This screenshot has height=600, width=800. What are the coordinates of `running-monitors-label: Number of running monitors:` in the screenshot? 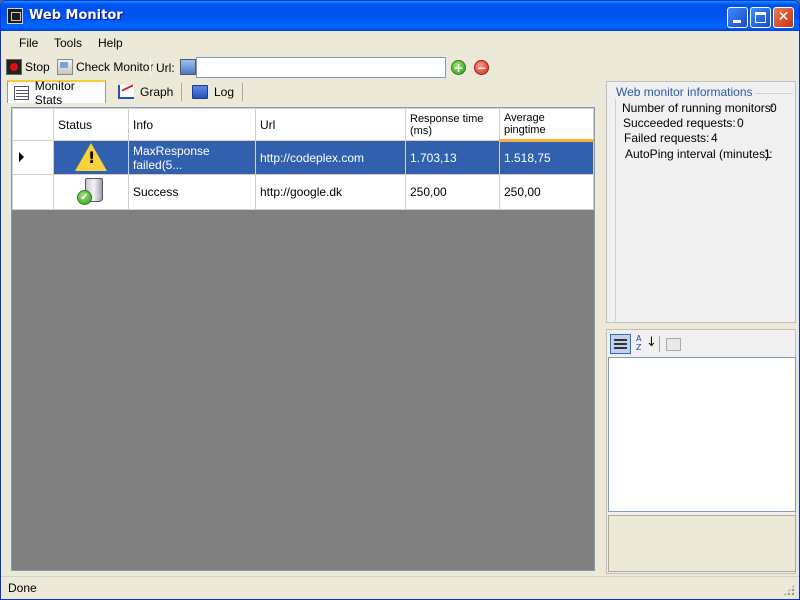 It's located at (698, 108).